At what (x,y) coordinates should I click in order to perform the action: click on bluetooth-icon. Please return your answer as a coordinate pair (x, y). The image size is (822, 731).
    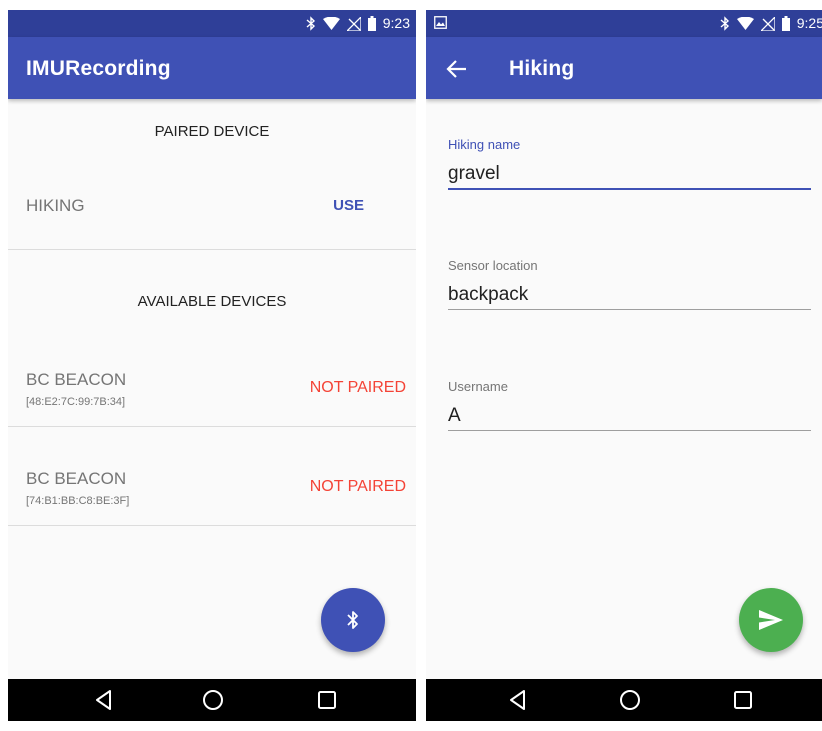
    Looking at the image, I should click on (352, 620).